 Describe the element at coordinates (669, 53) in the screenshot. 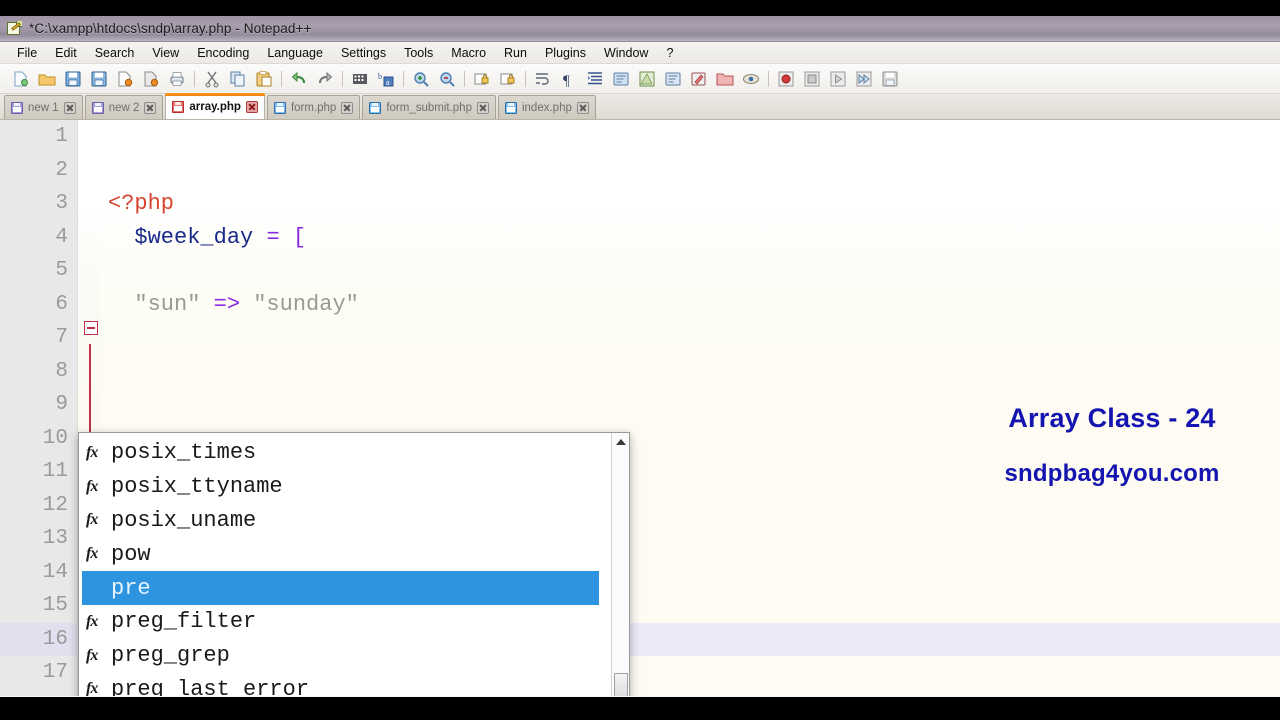

I see `menu-item-: ?` at that location.